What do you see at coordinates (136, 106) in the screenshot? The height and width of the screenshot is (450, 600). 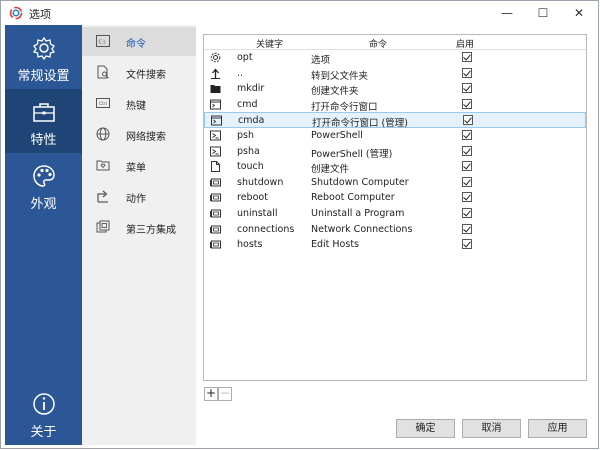 I see `subnav-label: 热键` at bounding box center [136, 106].